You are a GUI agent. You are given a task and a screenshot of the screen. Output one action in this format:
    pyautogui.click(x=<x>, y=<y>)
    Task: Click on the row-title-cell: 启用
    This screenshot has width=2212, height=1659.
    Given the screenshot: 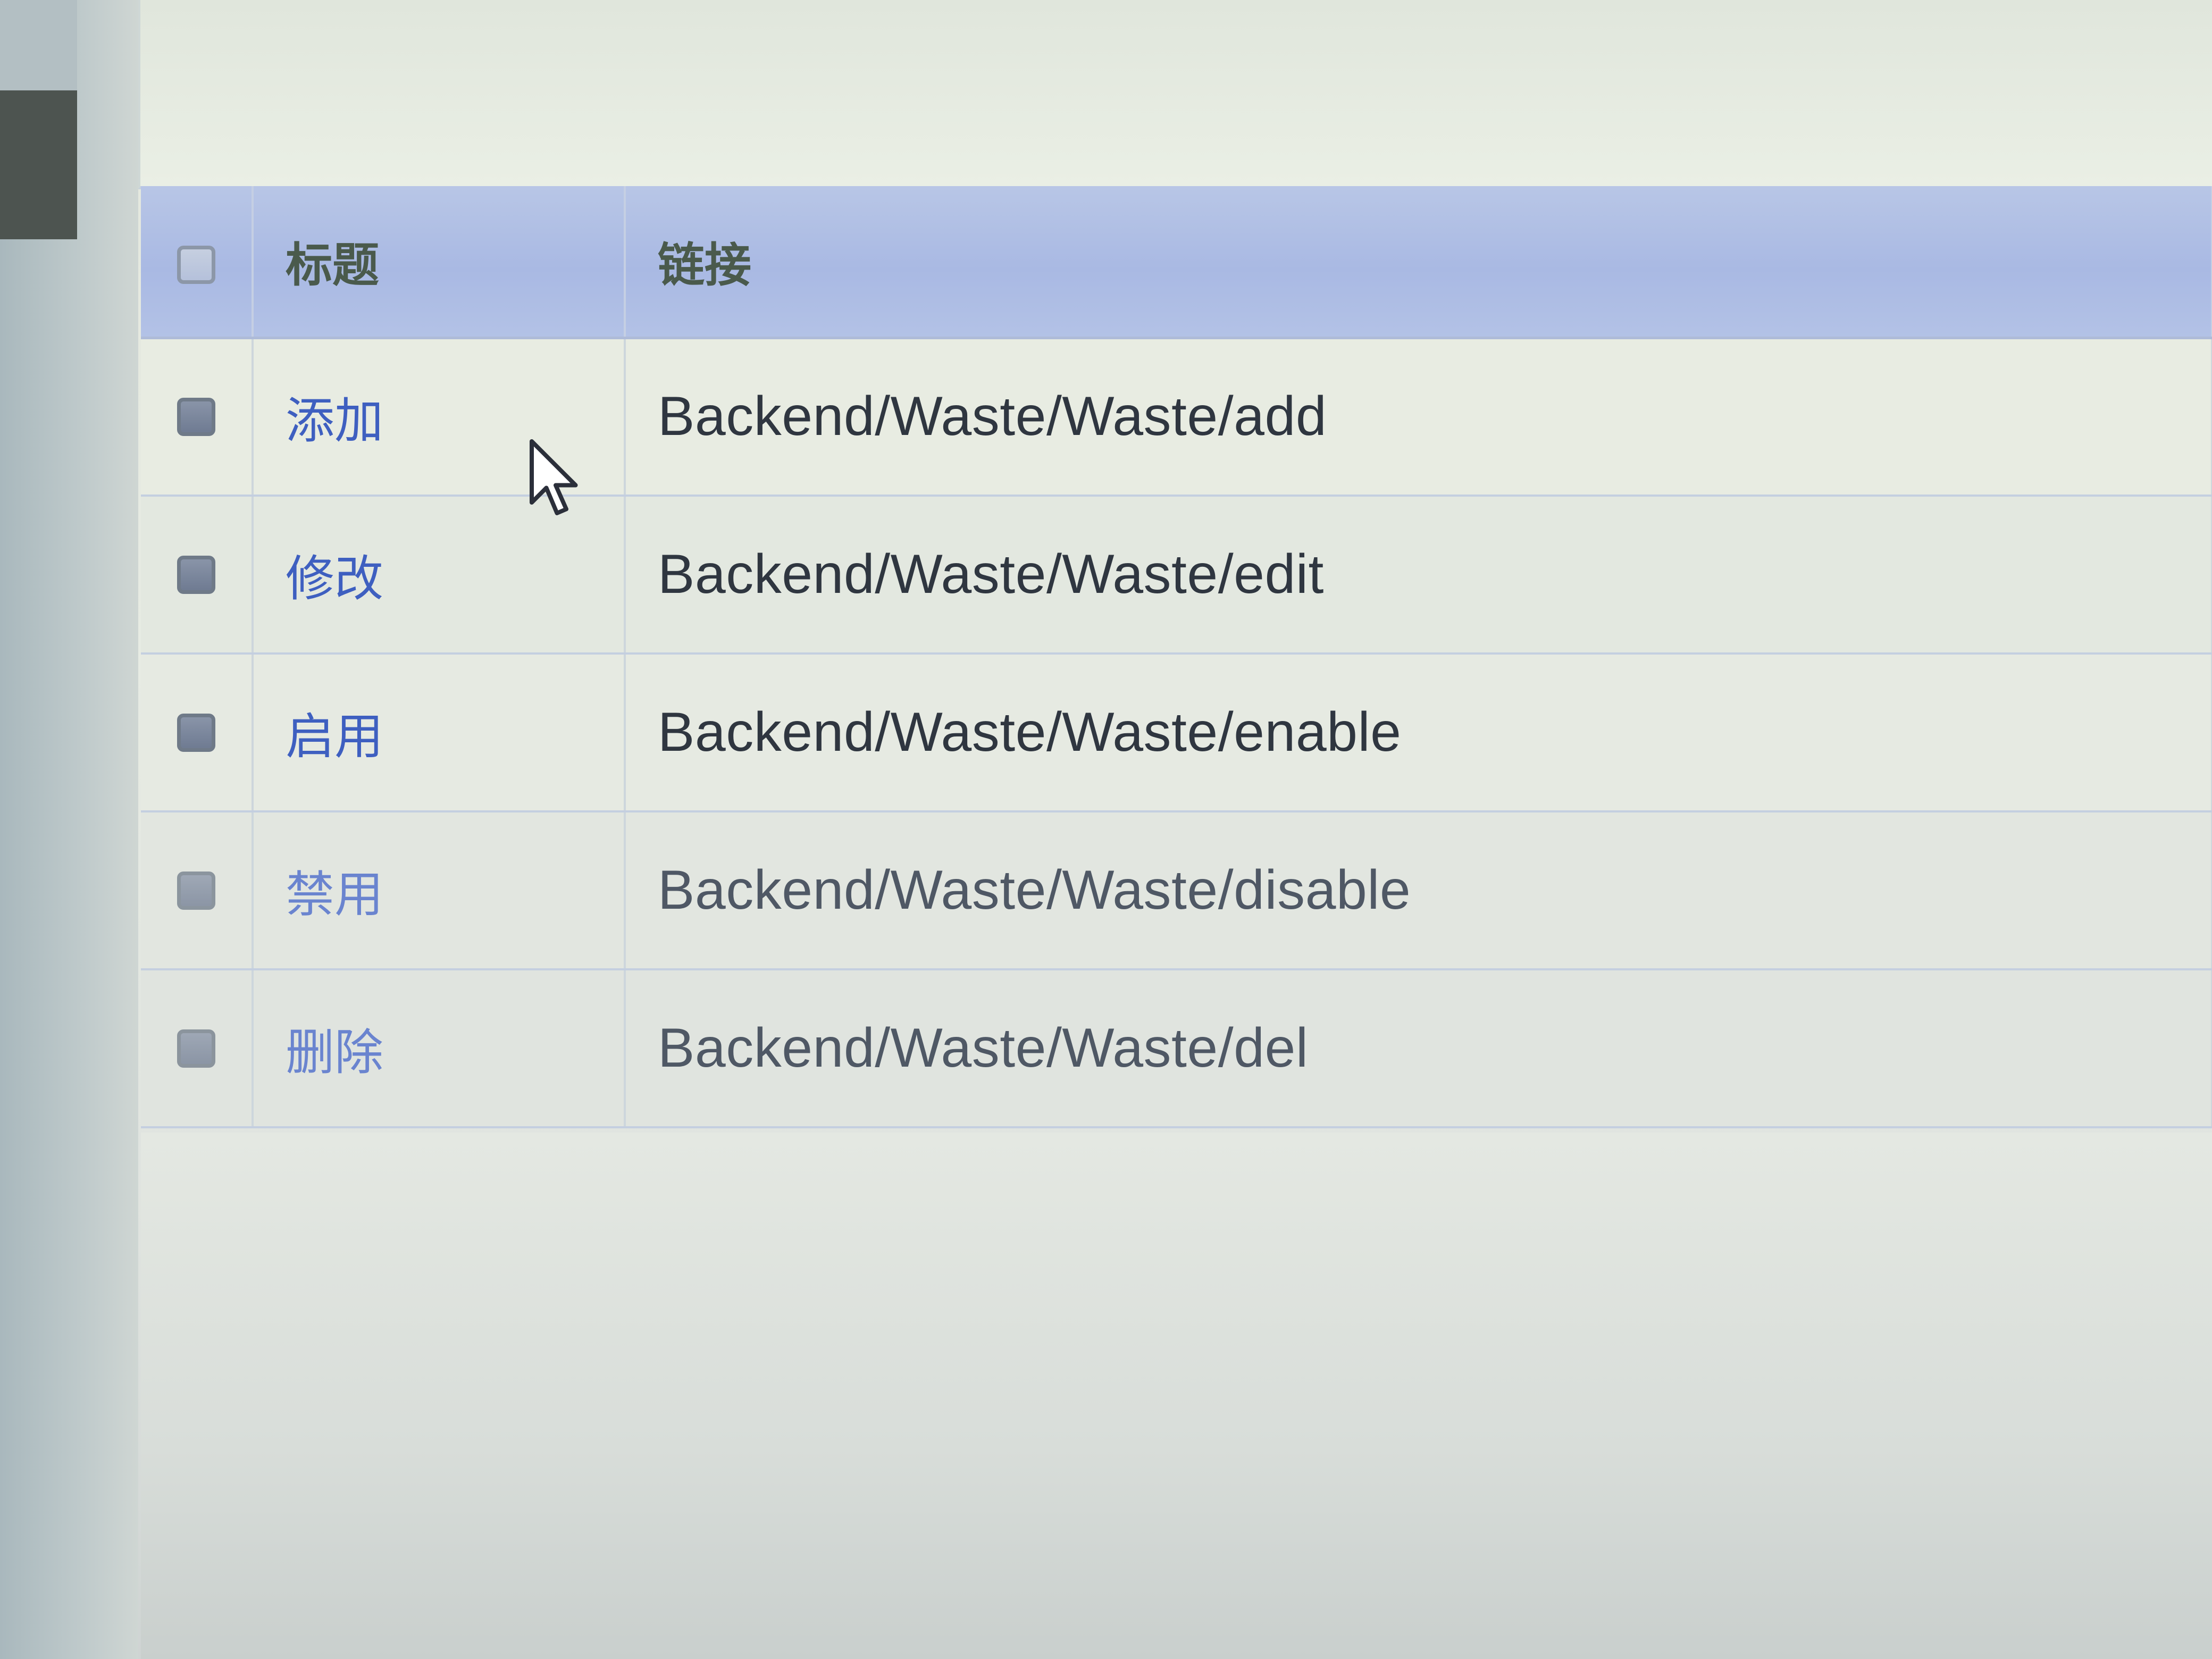 What is the action you would take?
    pyautogui.click(x=439, y=732)
    